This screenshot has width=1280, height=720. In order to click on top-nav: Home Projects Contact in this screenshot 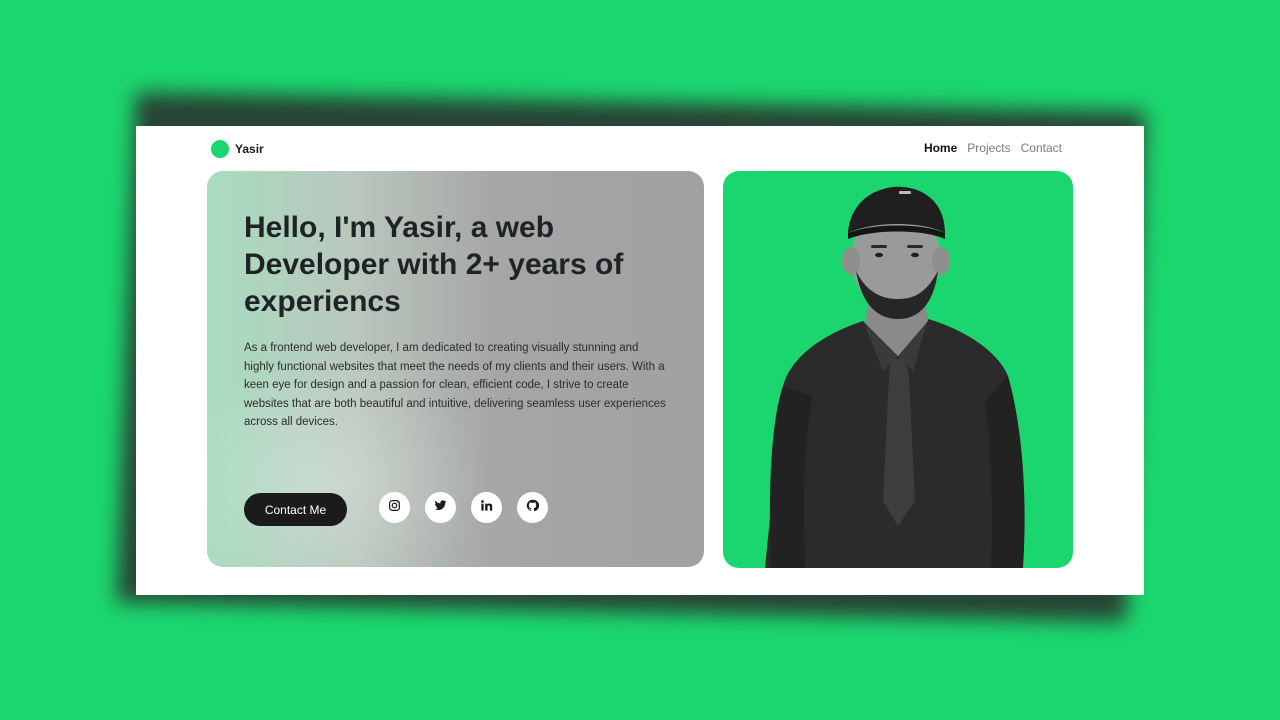, I will do `click(993, 148)`.